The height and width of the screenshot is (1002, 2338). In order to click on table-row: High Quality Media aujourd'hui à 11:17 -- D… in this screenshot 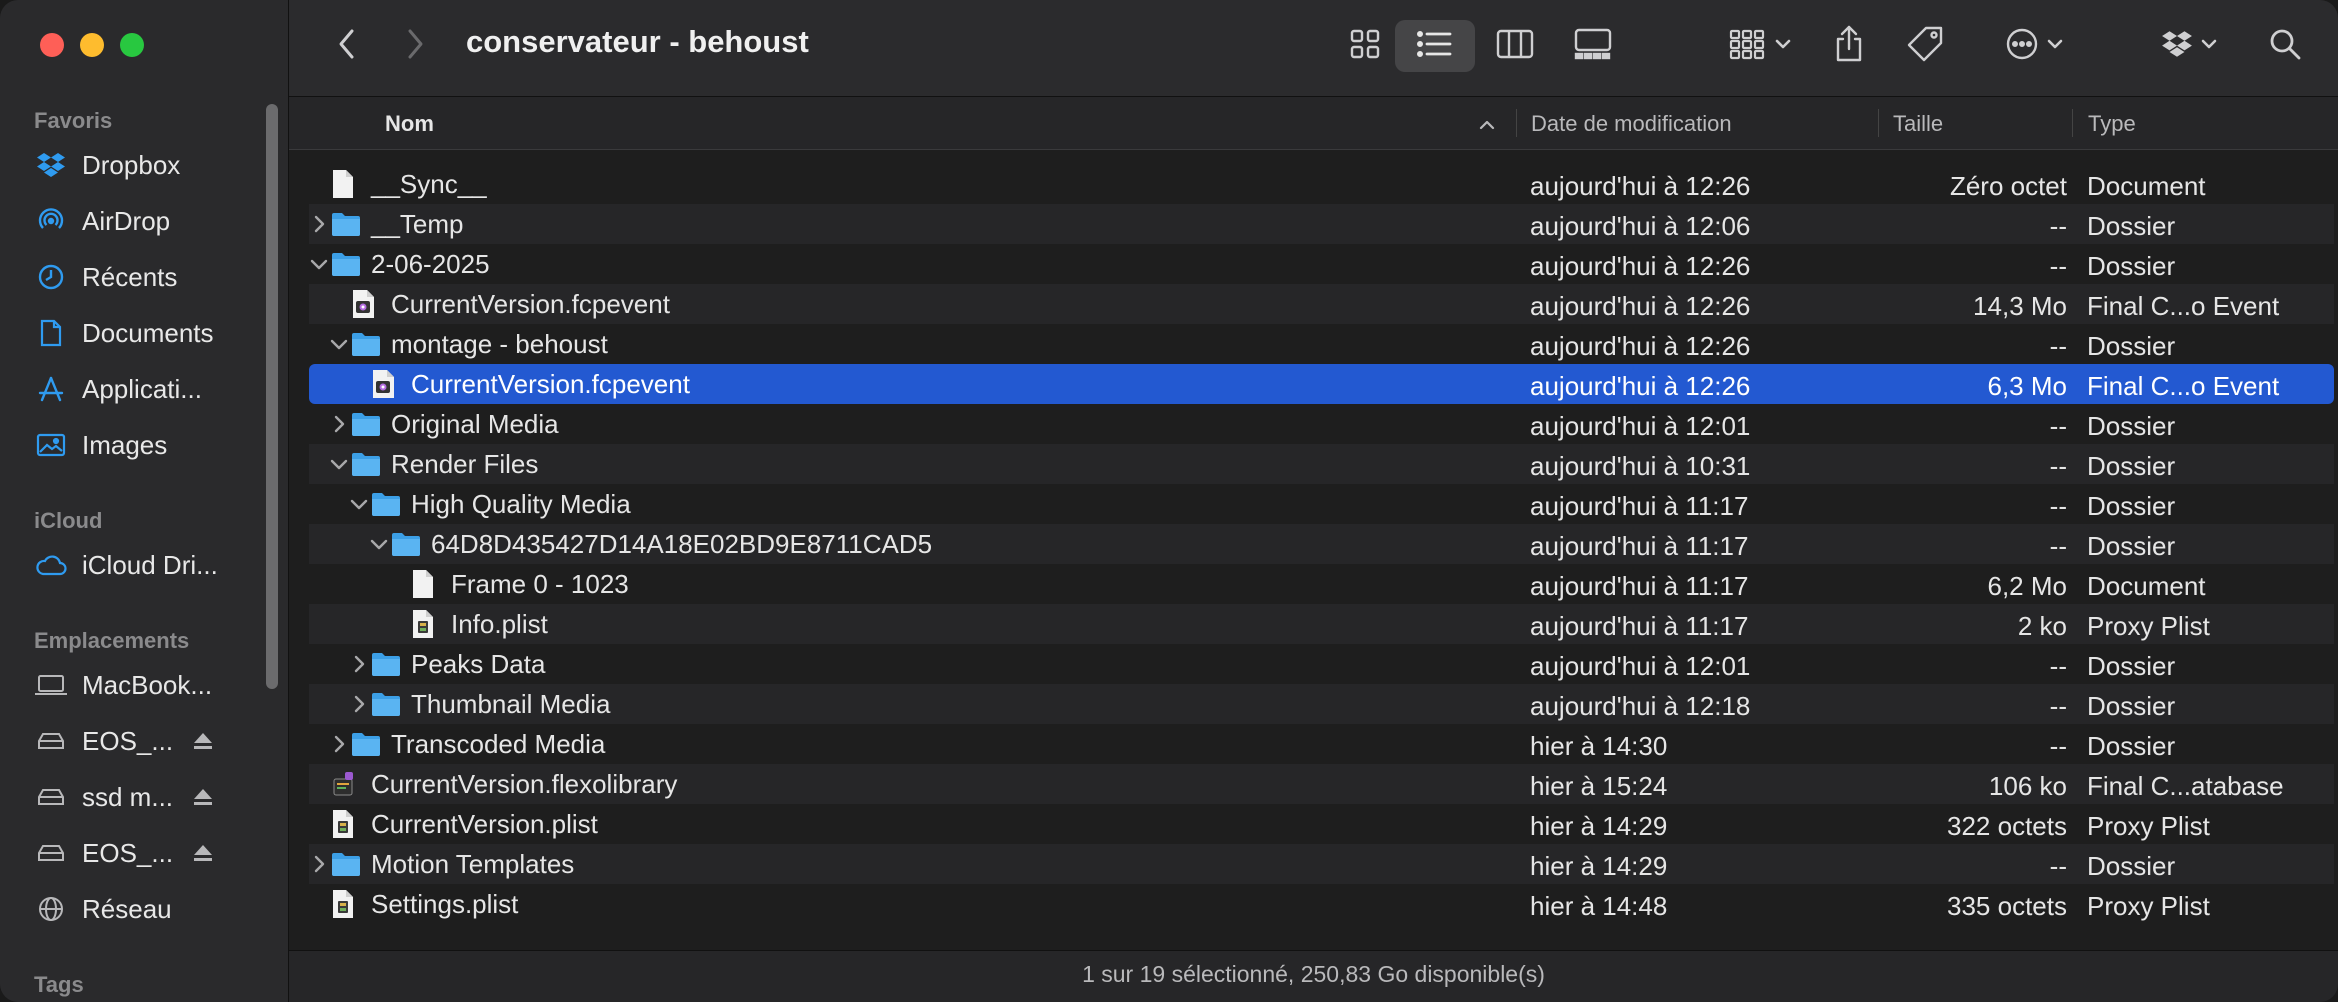, I will do `click(1321, 504)`.